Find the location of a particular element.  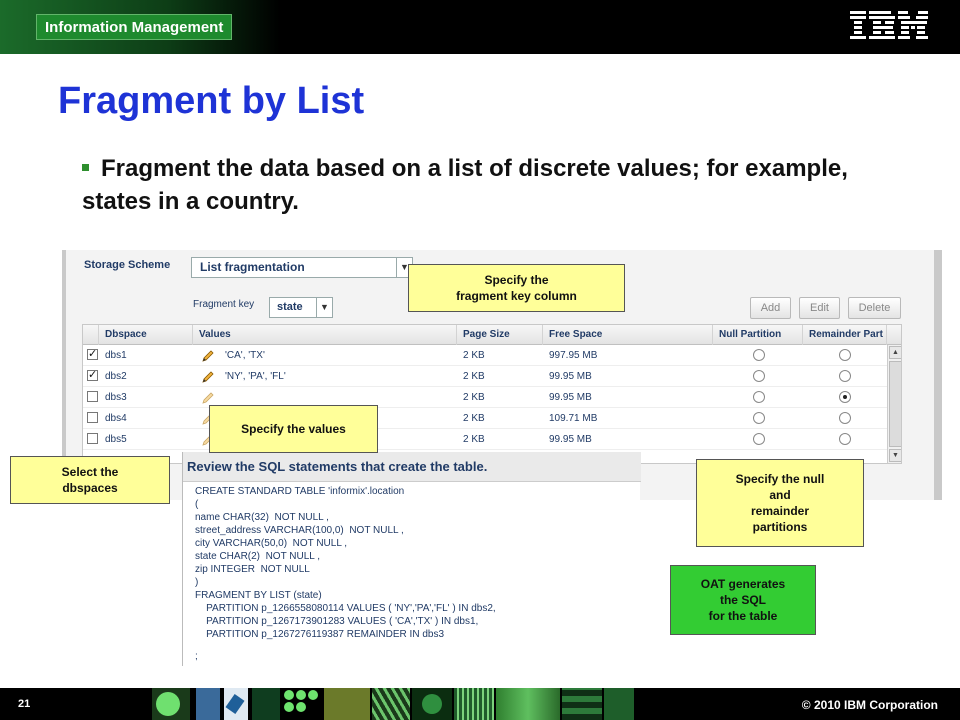

sql-line: name CHAR(32) NOT NULL , is located at coordinates (262, 517).